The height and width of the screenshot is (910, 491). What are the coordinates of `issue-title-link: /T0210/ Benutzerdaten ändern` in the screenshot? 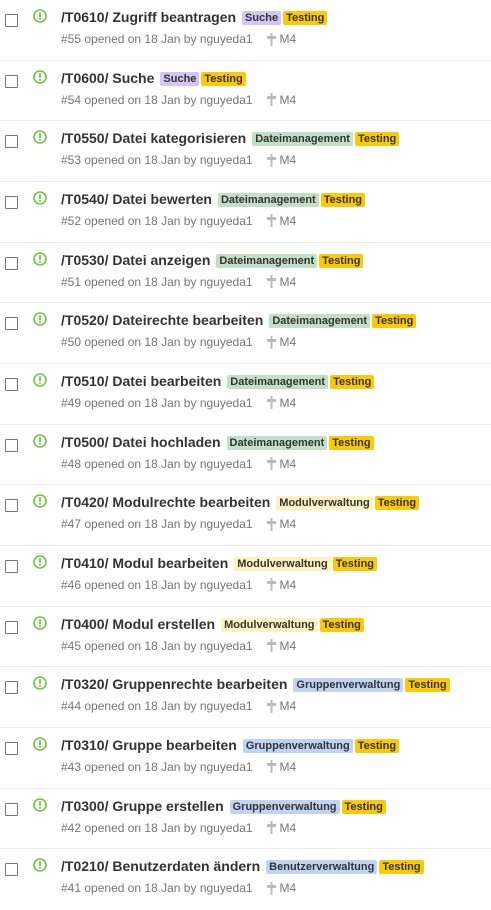 It's located at (160, 866).